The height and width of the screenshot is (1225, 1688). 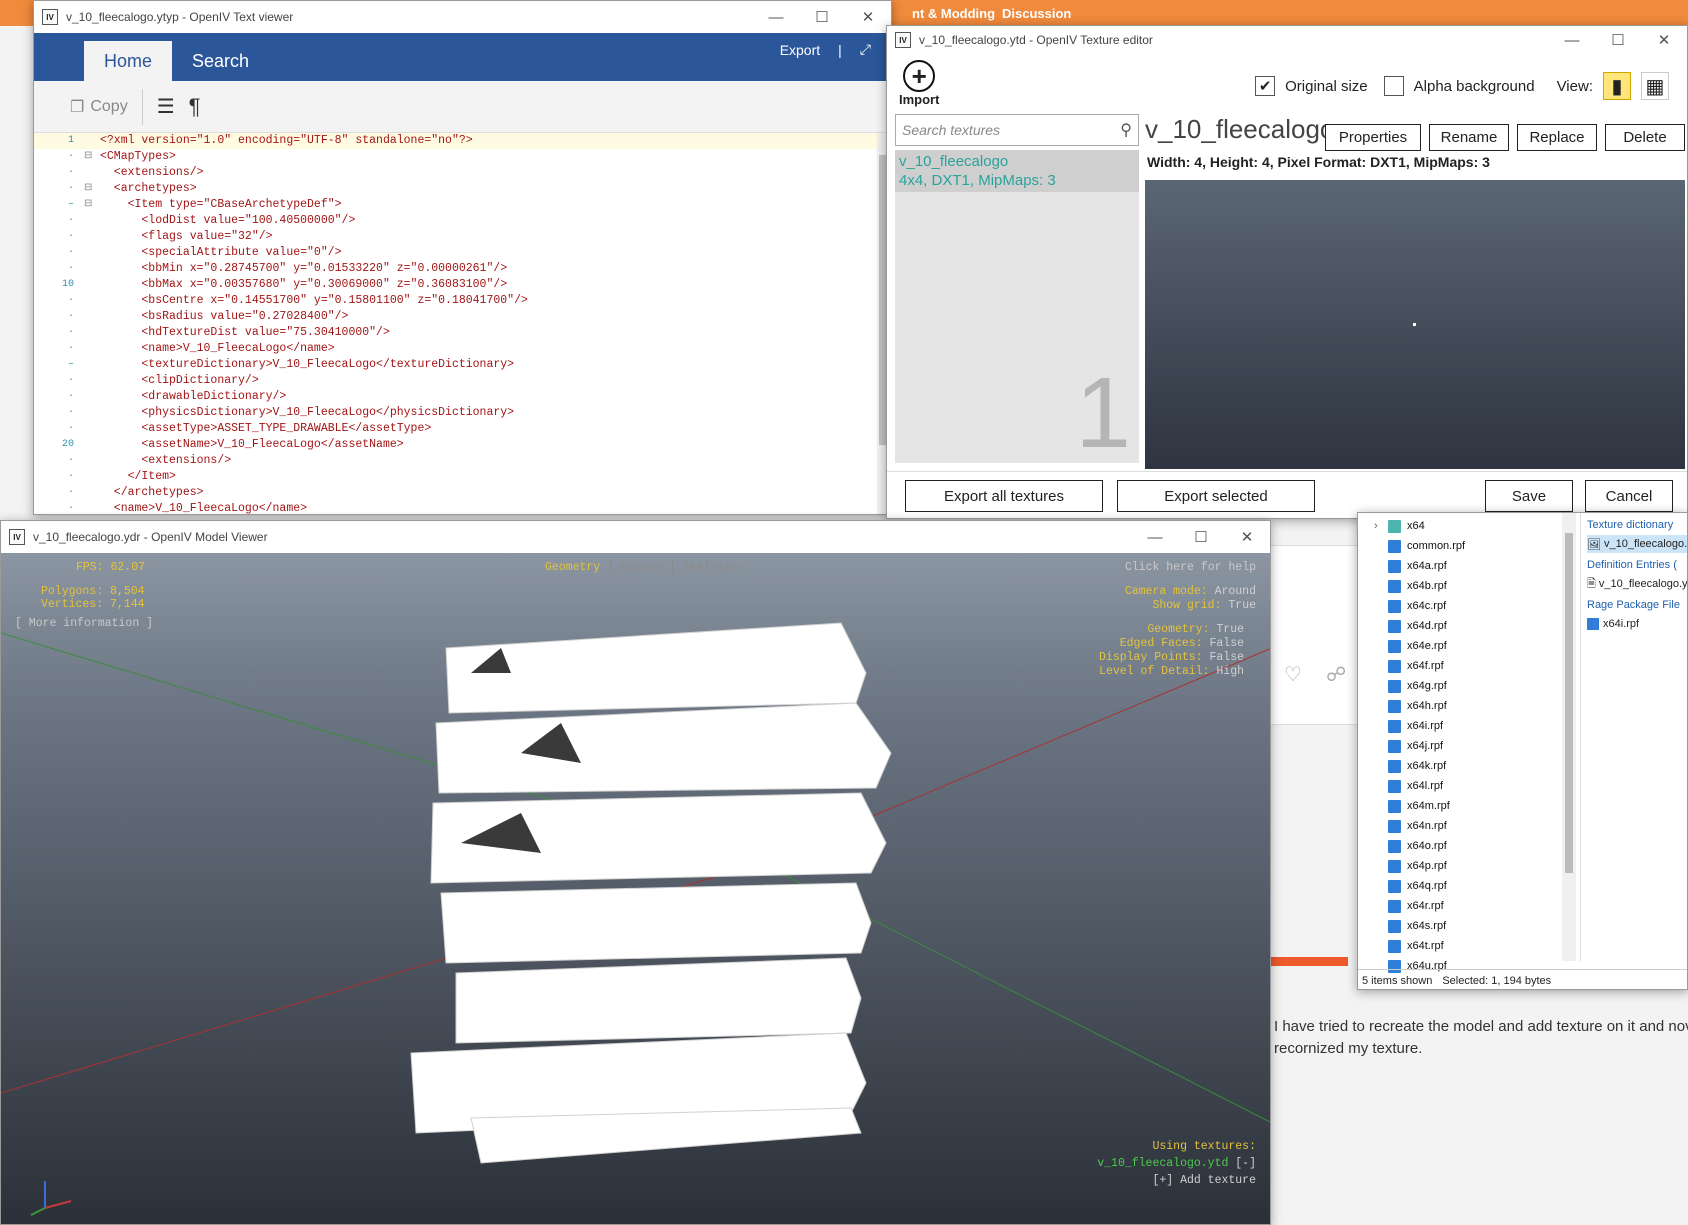 What do you see at coordinates (1190, 568) in the screenshot?
I see `help-link: Click here for help` at bounding box center [1190, 568].